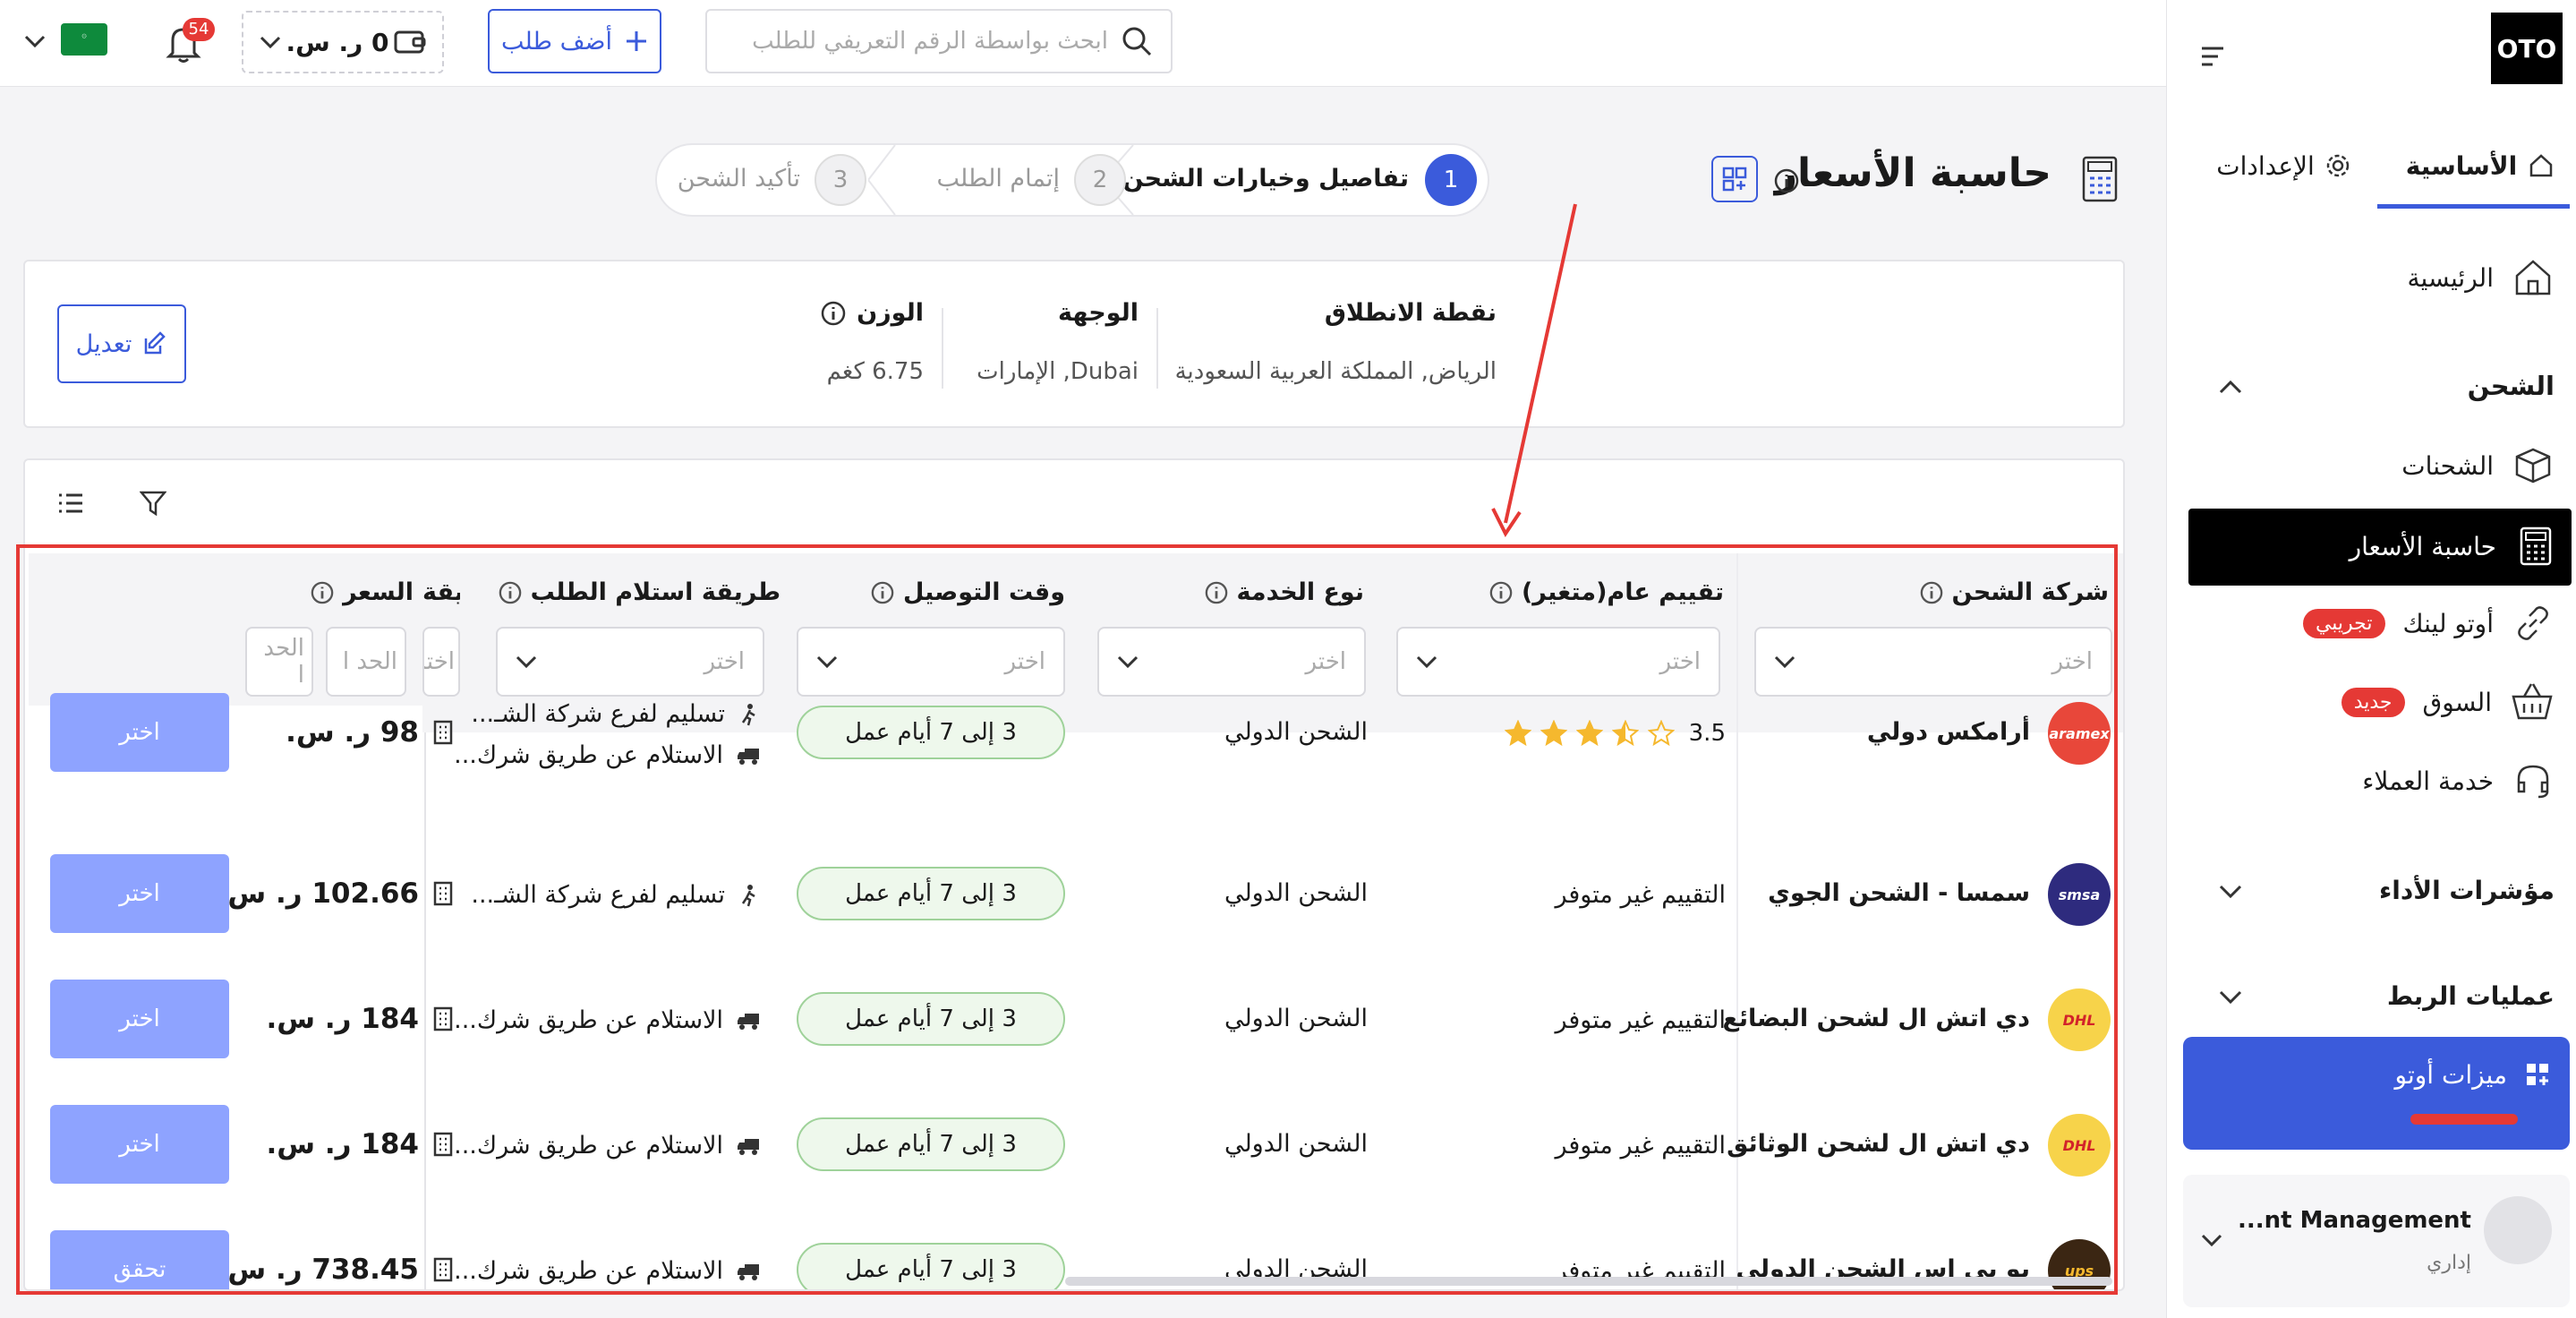 The width and height of the screenshot is (2576, 1318). What do you see at coordinates (1410, 313) in the screenshot?
I see `origin-label: نقطة الانطلاق` at bounding box center [1410, 313].